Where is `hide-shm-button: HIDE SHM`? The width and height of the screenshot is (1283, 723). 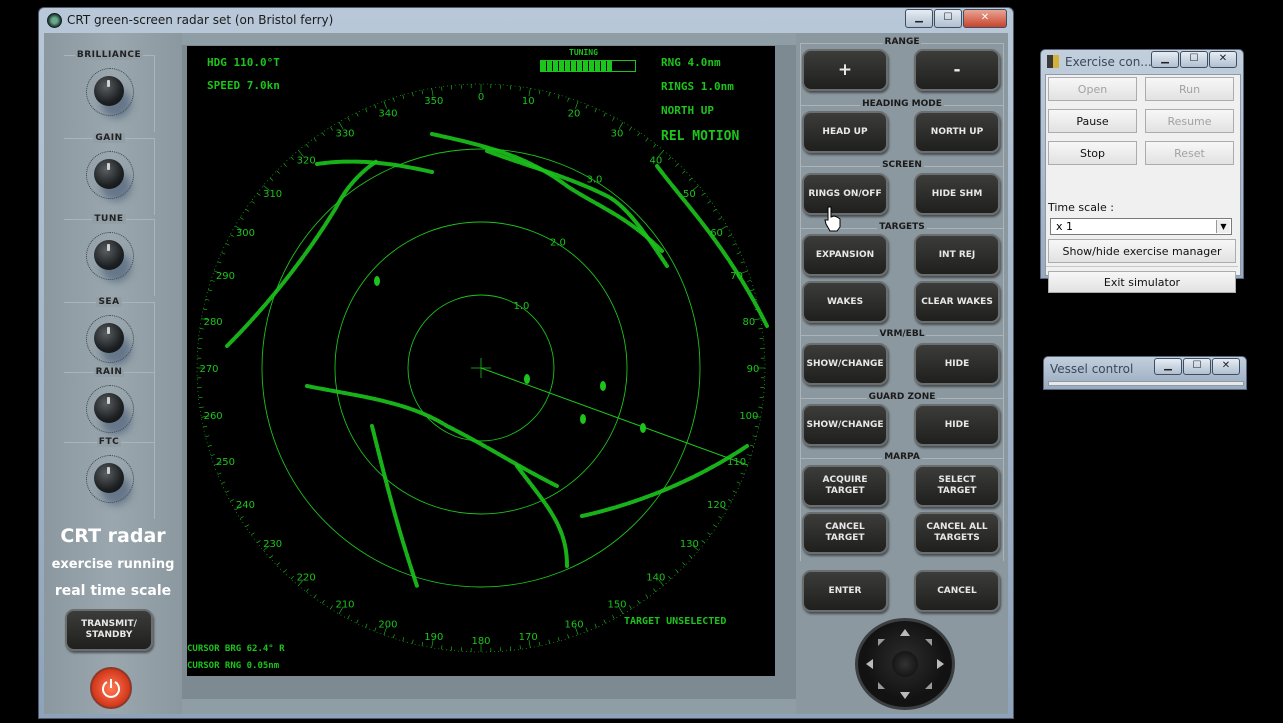
hide-shm-button: HIDE SHM is located at coordinates (957, 194).